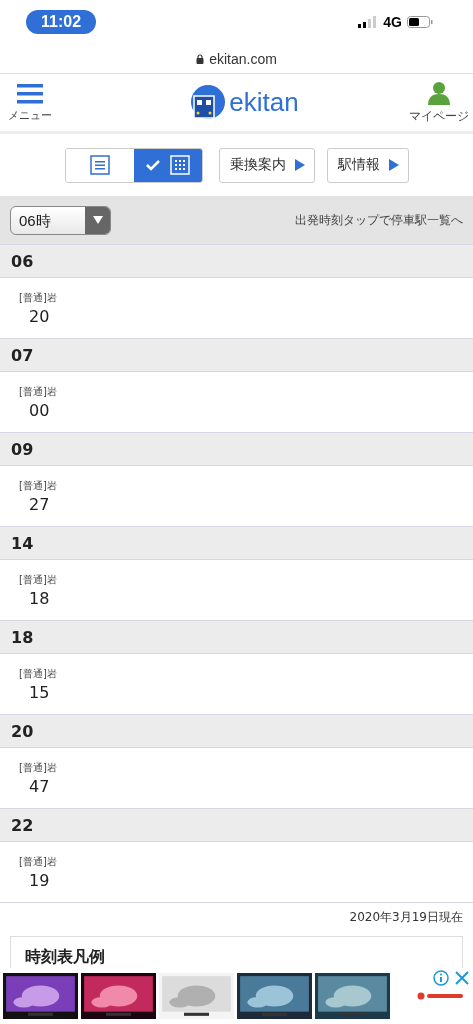 The width and height of the screenshot is (473, 1024). I want to click on departure-minute: 19, so click(34, 880).